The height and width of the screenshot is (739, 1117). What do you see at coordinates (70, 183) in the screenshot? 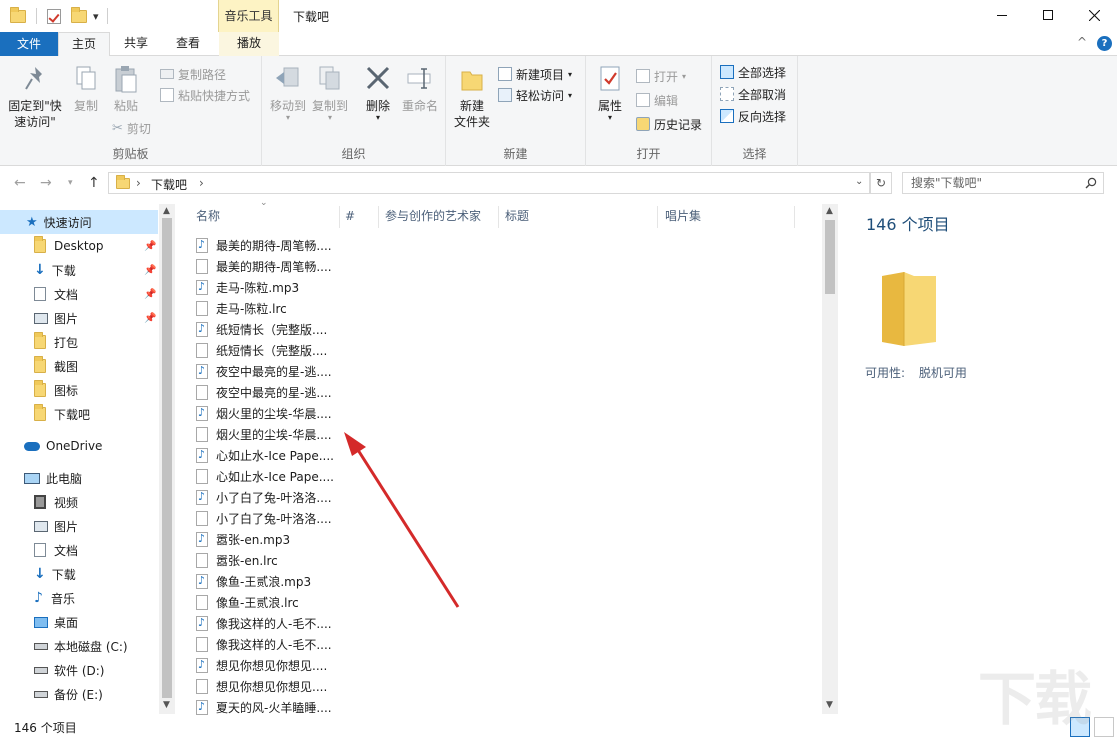
I see `recent-locations-icon: ▾` at bounding box center [70, 183].